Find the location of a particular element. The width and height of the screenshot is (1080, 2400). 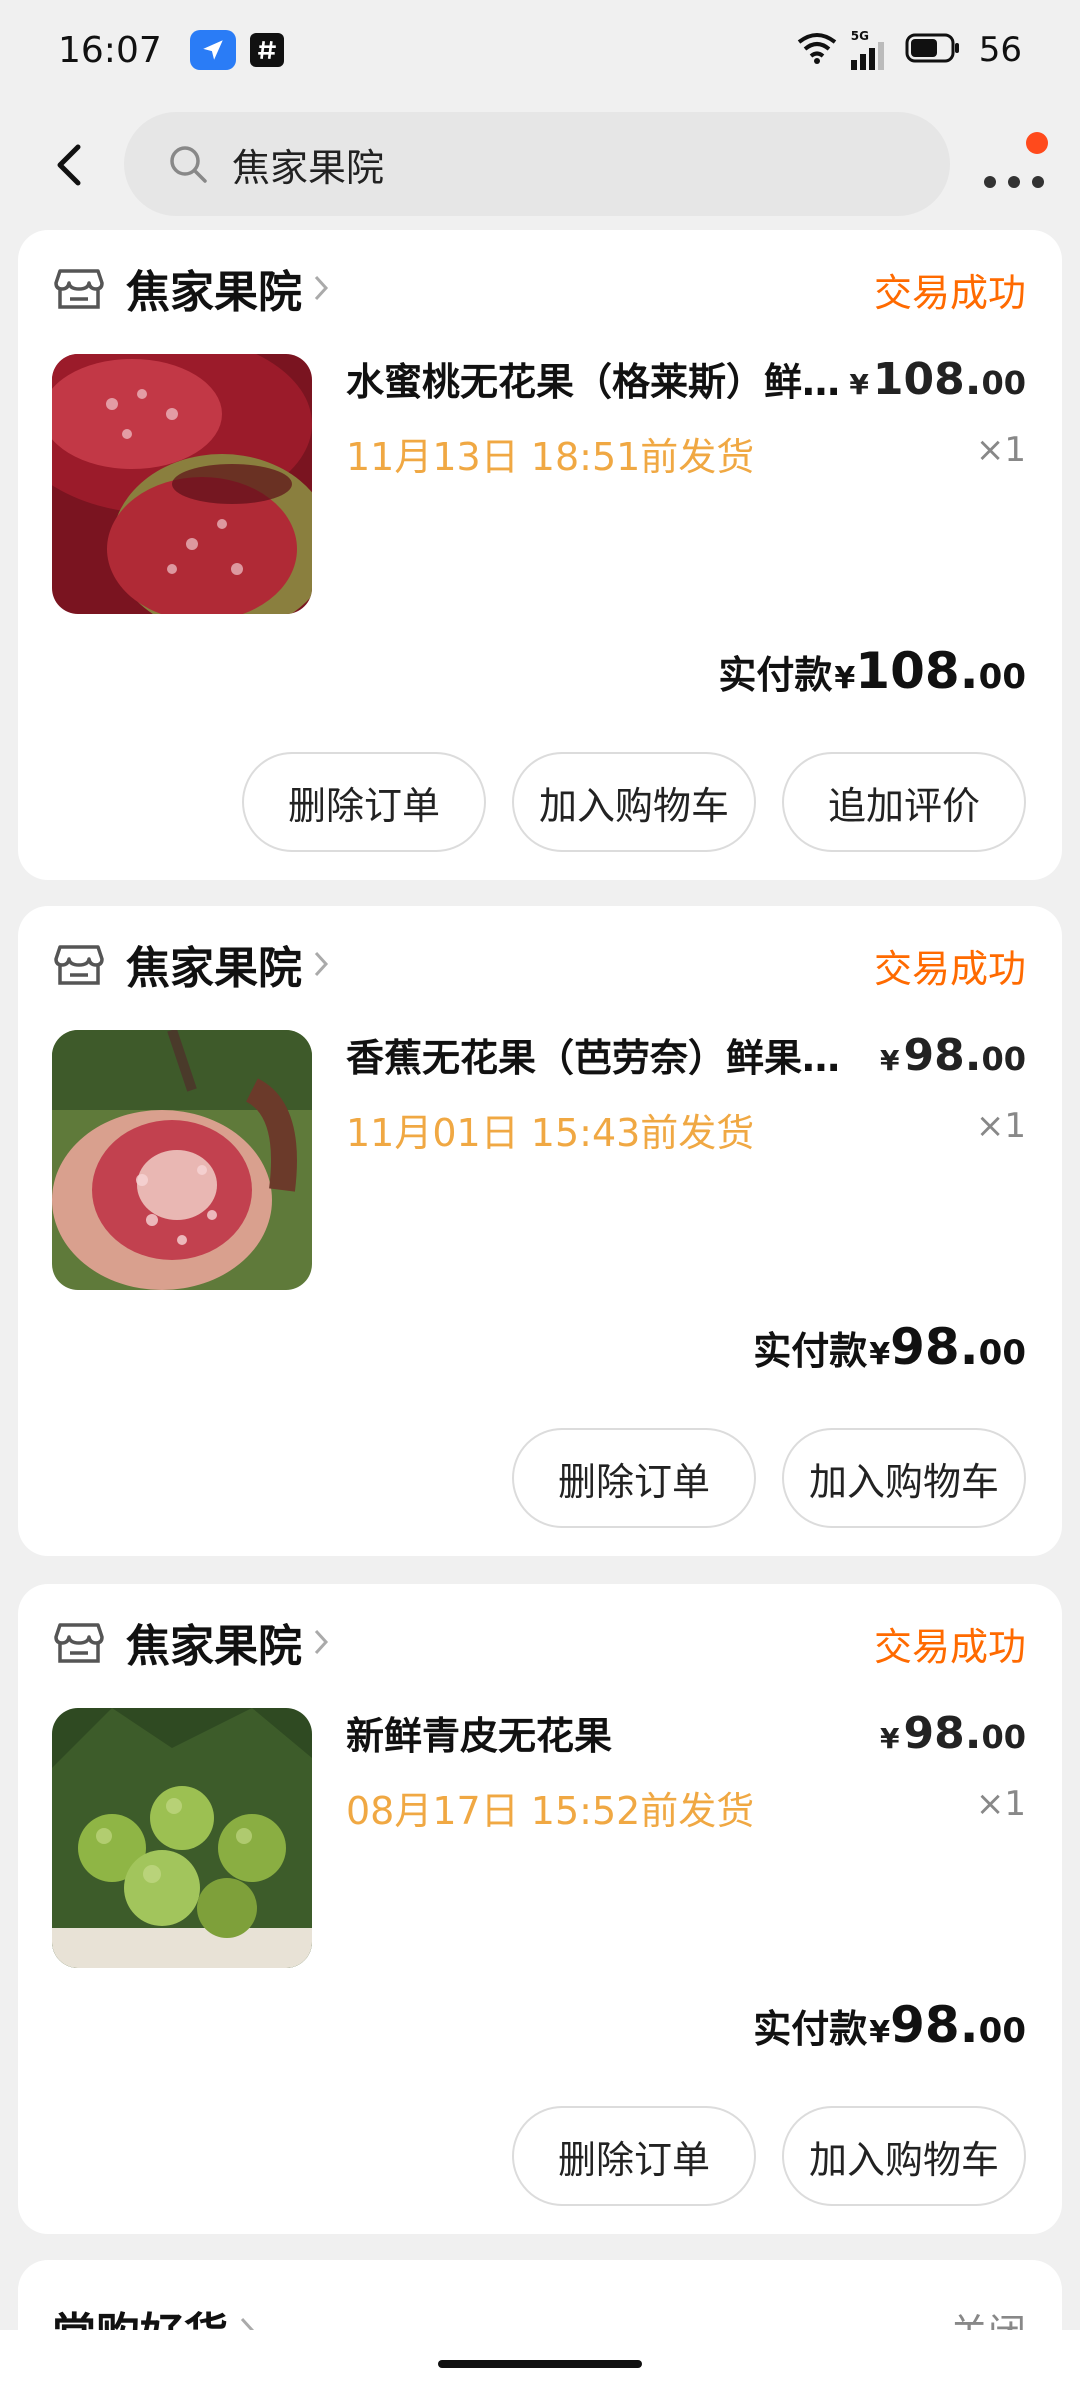

paid-integer: 108. is located at coordinates (917, 671).